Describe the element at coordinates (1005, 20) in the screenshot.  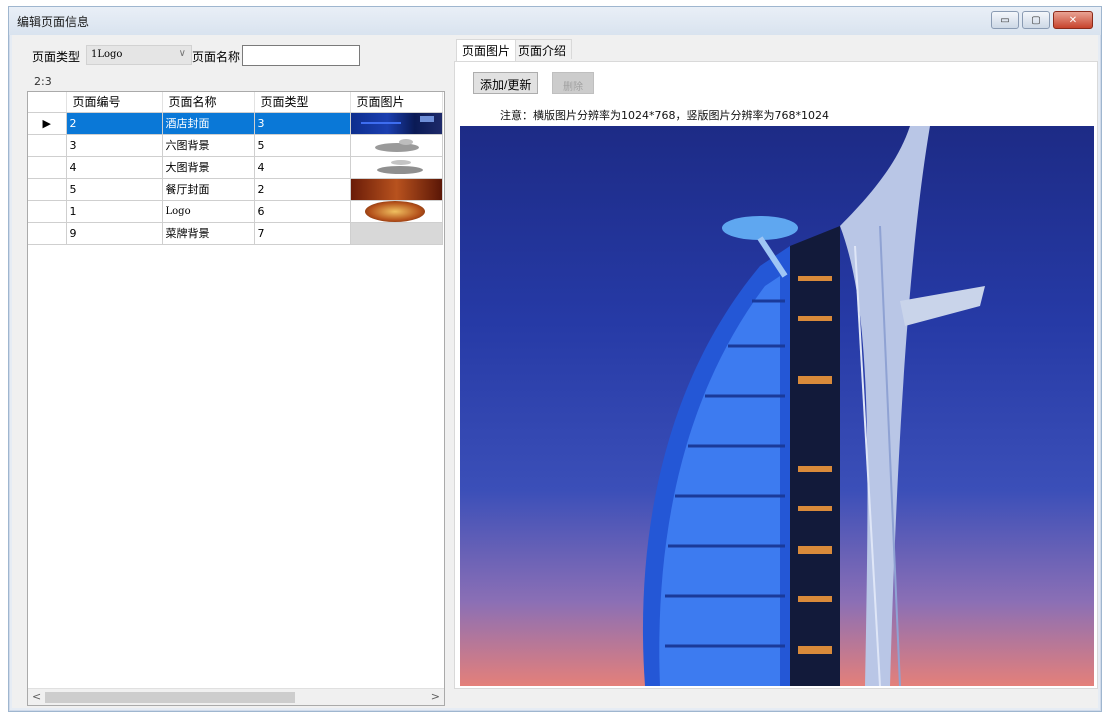
I see `minimize-button: ▭` at that location.